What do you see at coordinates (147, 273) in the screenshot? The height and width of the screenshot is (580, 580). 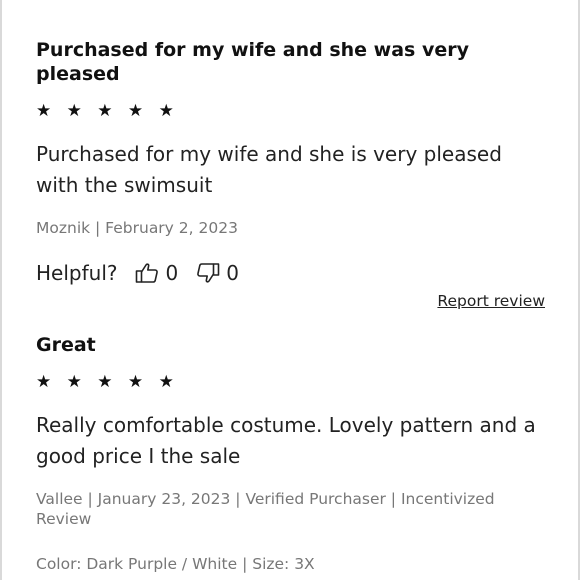 I see `thumbs-up-icon` at bounding box center [147, 273].